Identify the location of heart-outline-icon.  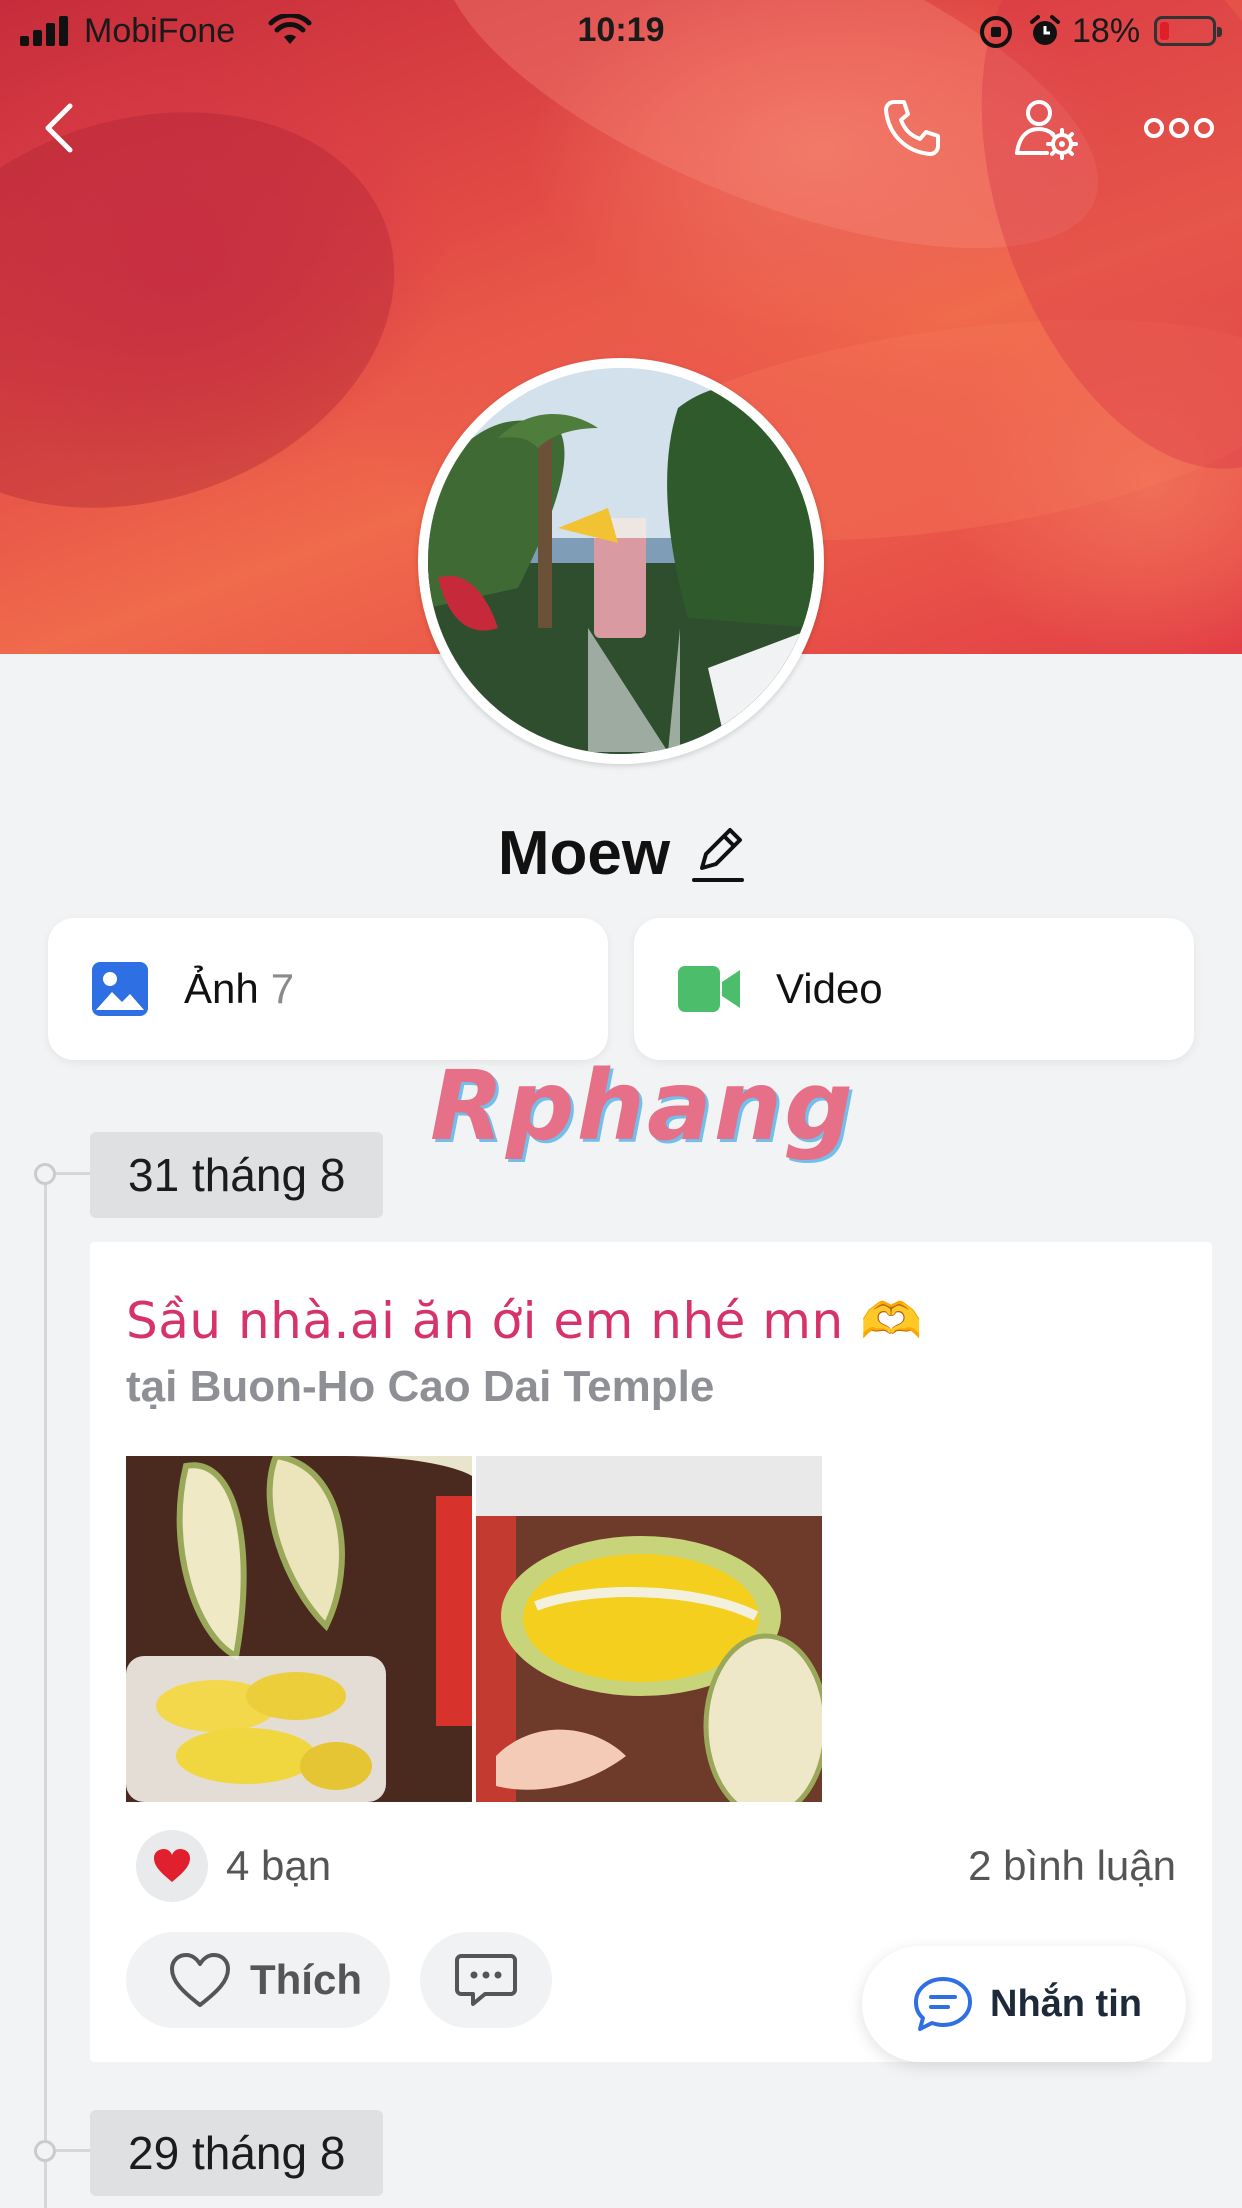
(200, 1980).